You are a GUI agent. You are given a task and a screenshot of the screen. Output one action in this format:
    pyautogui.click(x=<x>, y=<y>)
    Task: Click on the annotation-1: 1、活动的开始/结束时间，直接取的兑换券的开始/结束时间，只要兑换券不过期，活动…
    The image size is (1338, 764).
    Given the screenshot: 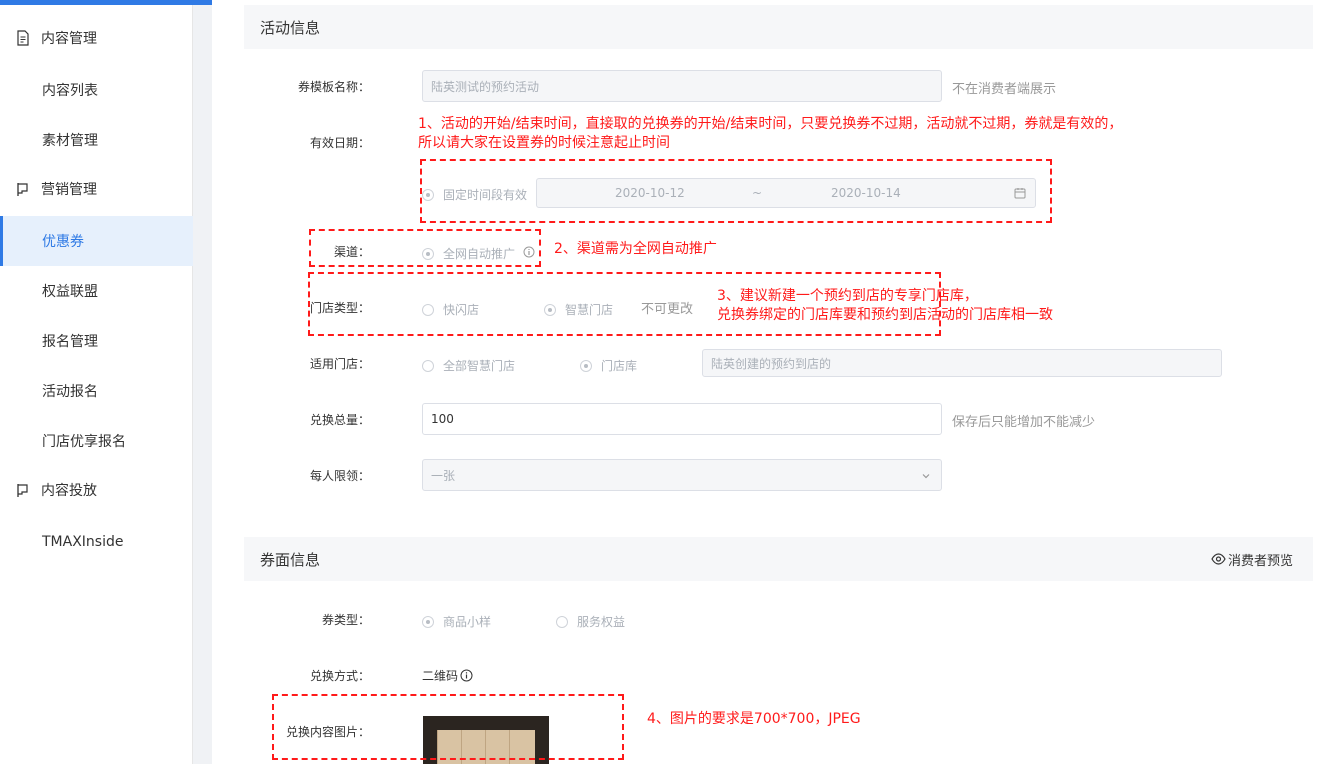 What is the action you would take?
    pyautogui.click(x=770, y=134)
    